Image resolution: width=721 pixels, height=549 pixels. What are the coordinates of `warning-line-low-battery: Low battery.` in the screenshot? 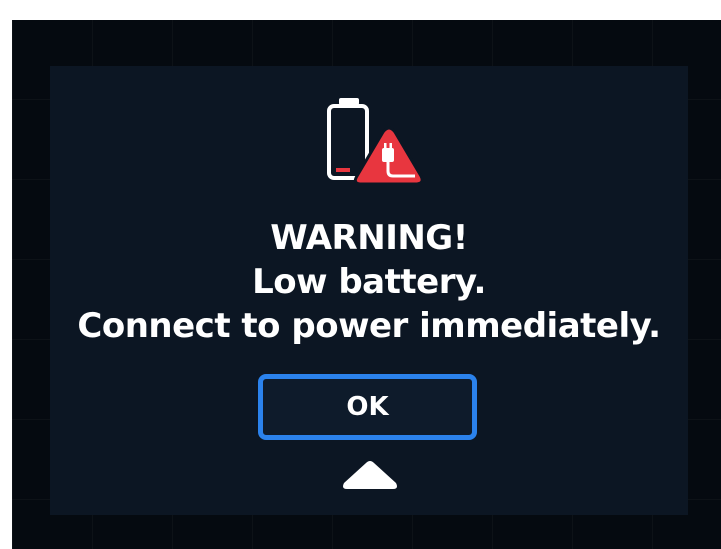 It's located at (369, 282).